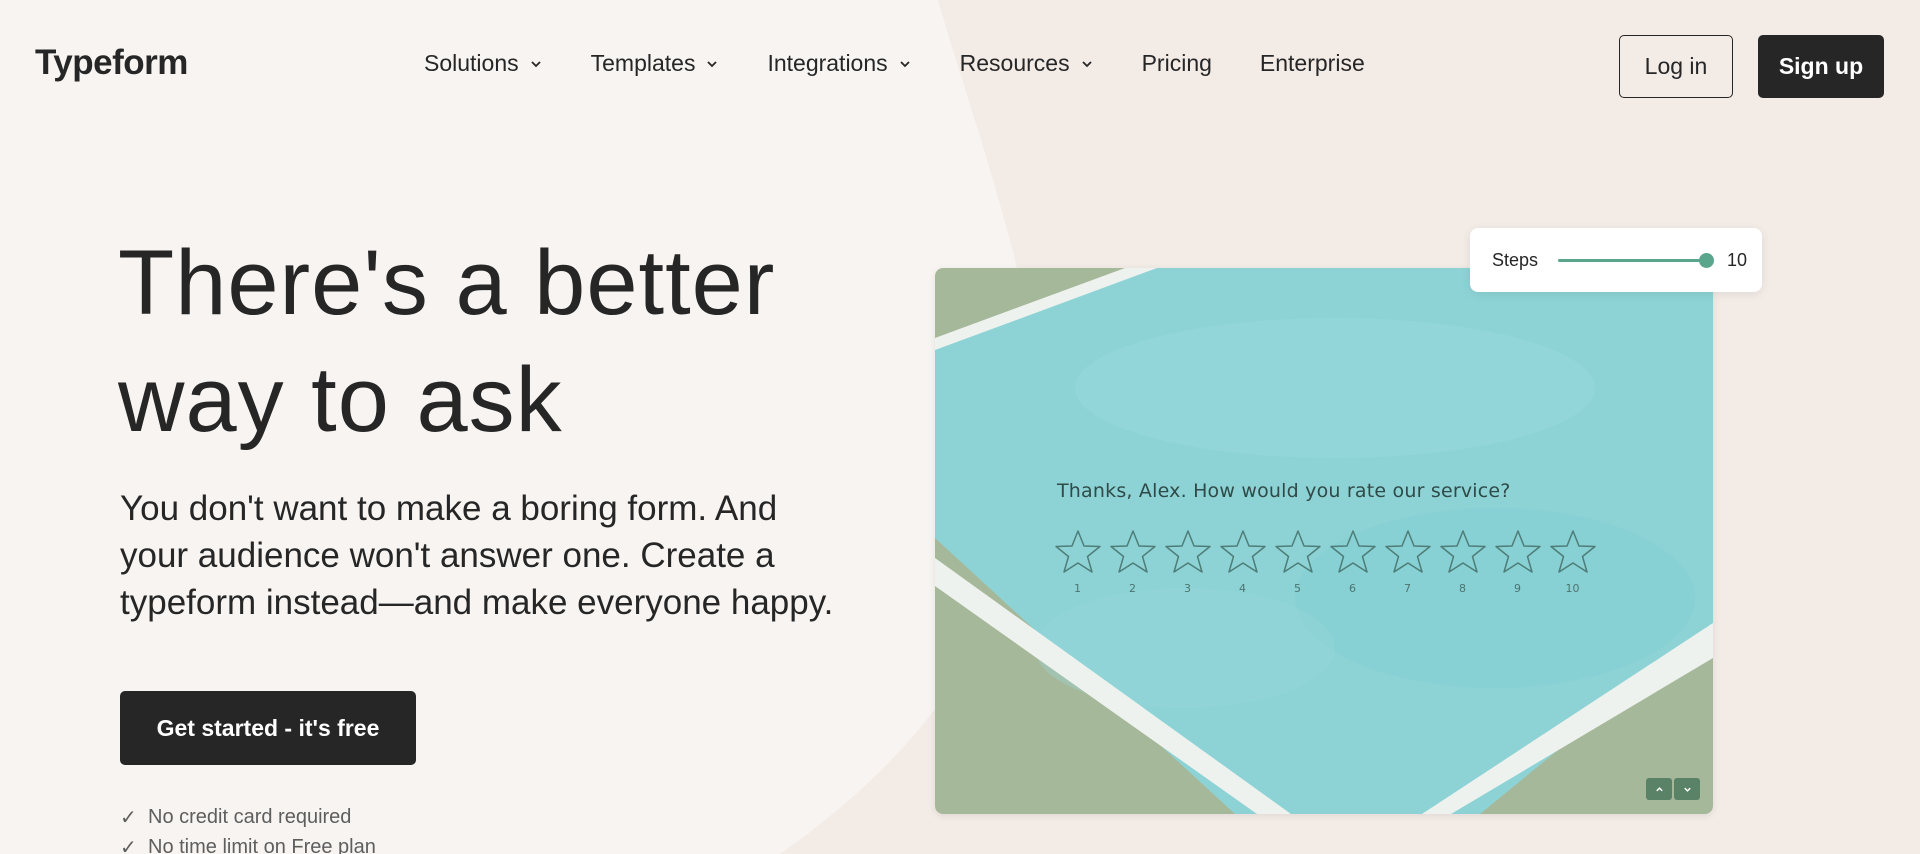  What do you see at coordinates (1706, 260) in the screenshot?
I see `steps-slider-thumb` at bounding box center [1706, 260].